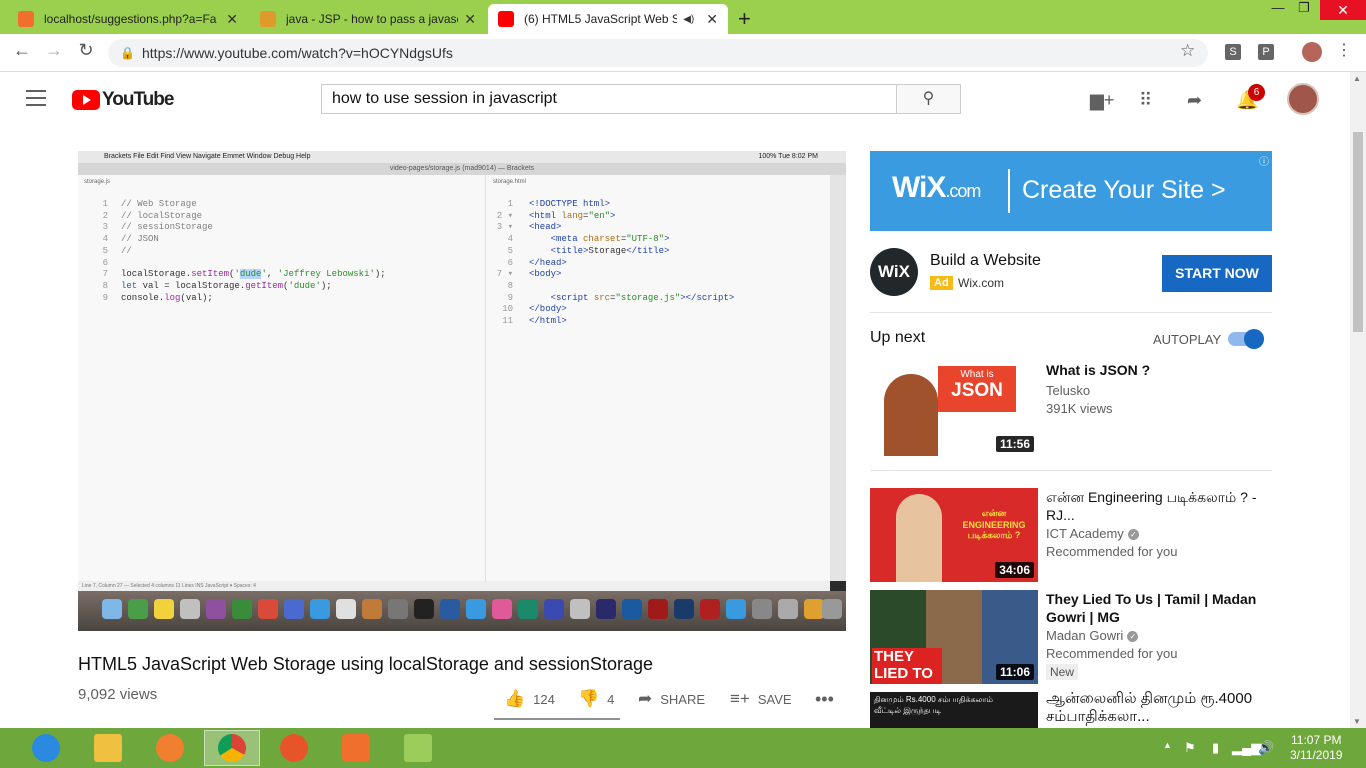 The image size is (1366, 768). What do you see at coordinates (1187, 51) in the screenshot?
I see `bookmark-star-icon: ☆` at bounding box center [1187, 51].